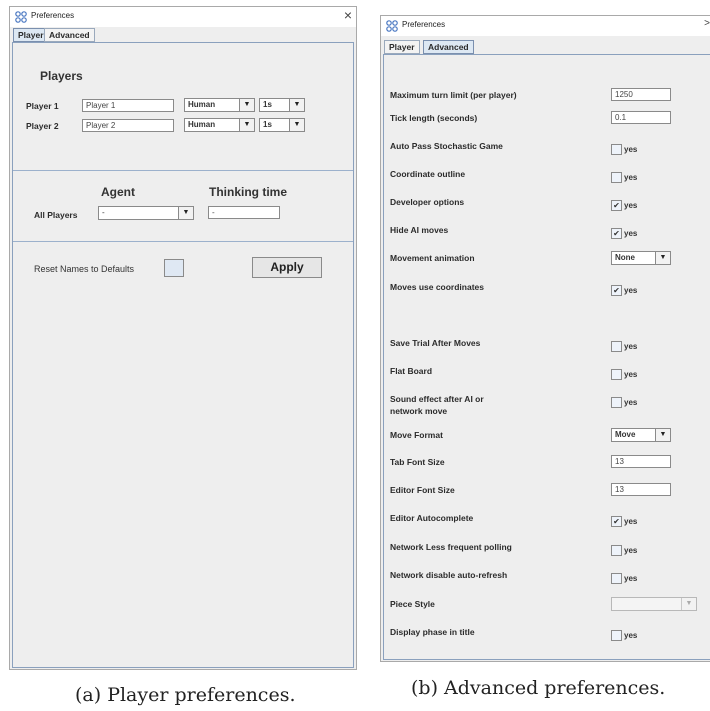  Describe the element at coordinates (185, 695) in the screenshot. I see `caption-a: (a) Player preferences.` at that location.